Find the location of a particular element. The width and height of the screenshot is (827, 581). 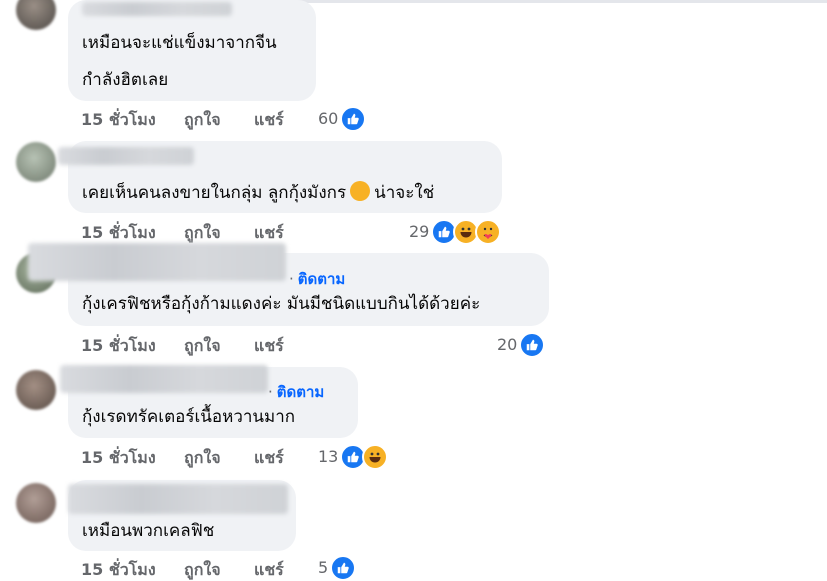

haha-icon is located at coordinates (375, 457).